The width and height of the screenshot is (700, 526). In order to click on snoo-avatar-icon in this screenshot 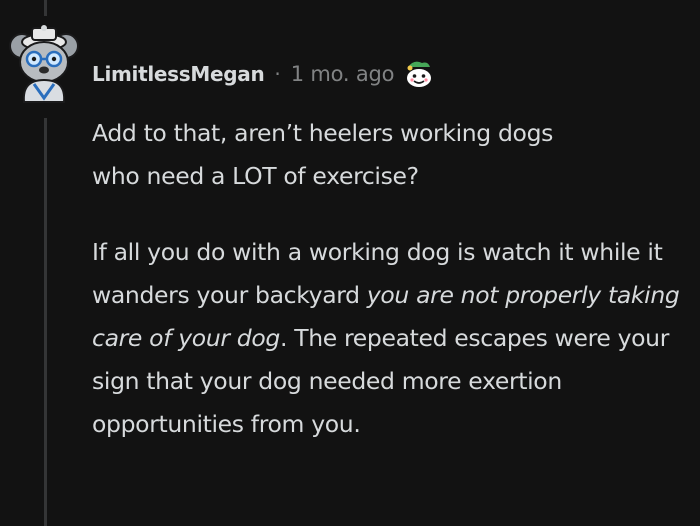, I will do `click(44, 64)`.